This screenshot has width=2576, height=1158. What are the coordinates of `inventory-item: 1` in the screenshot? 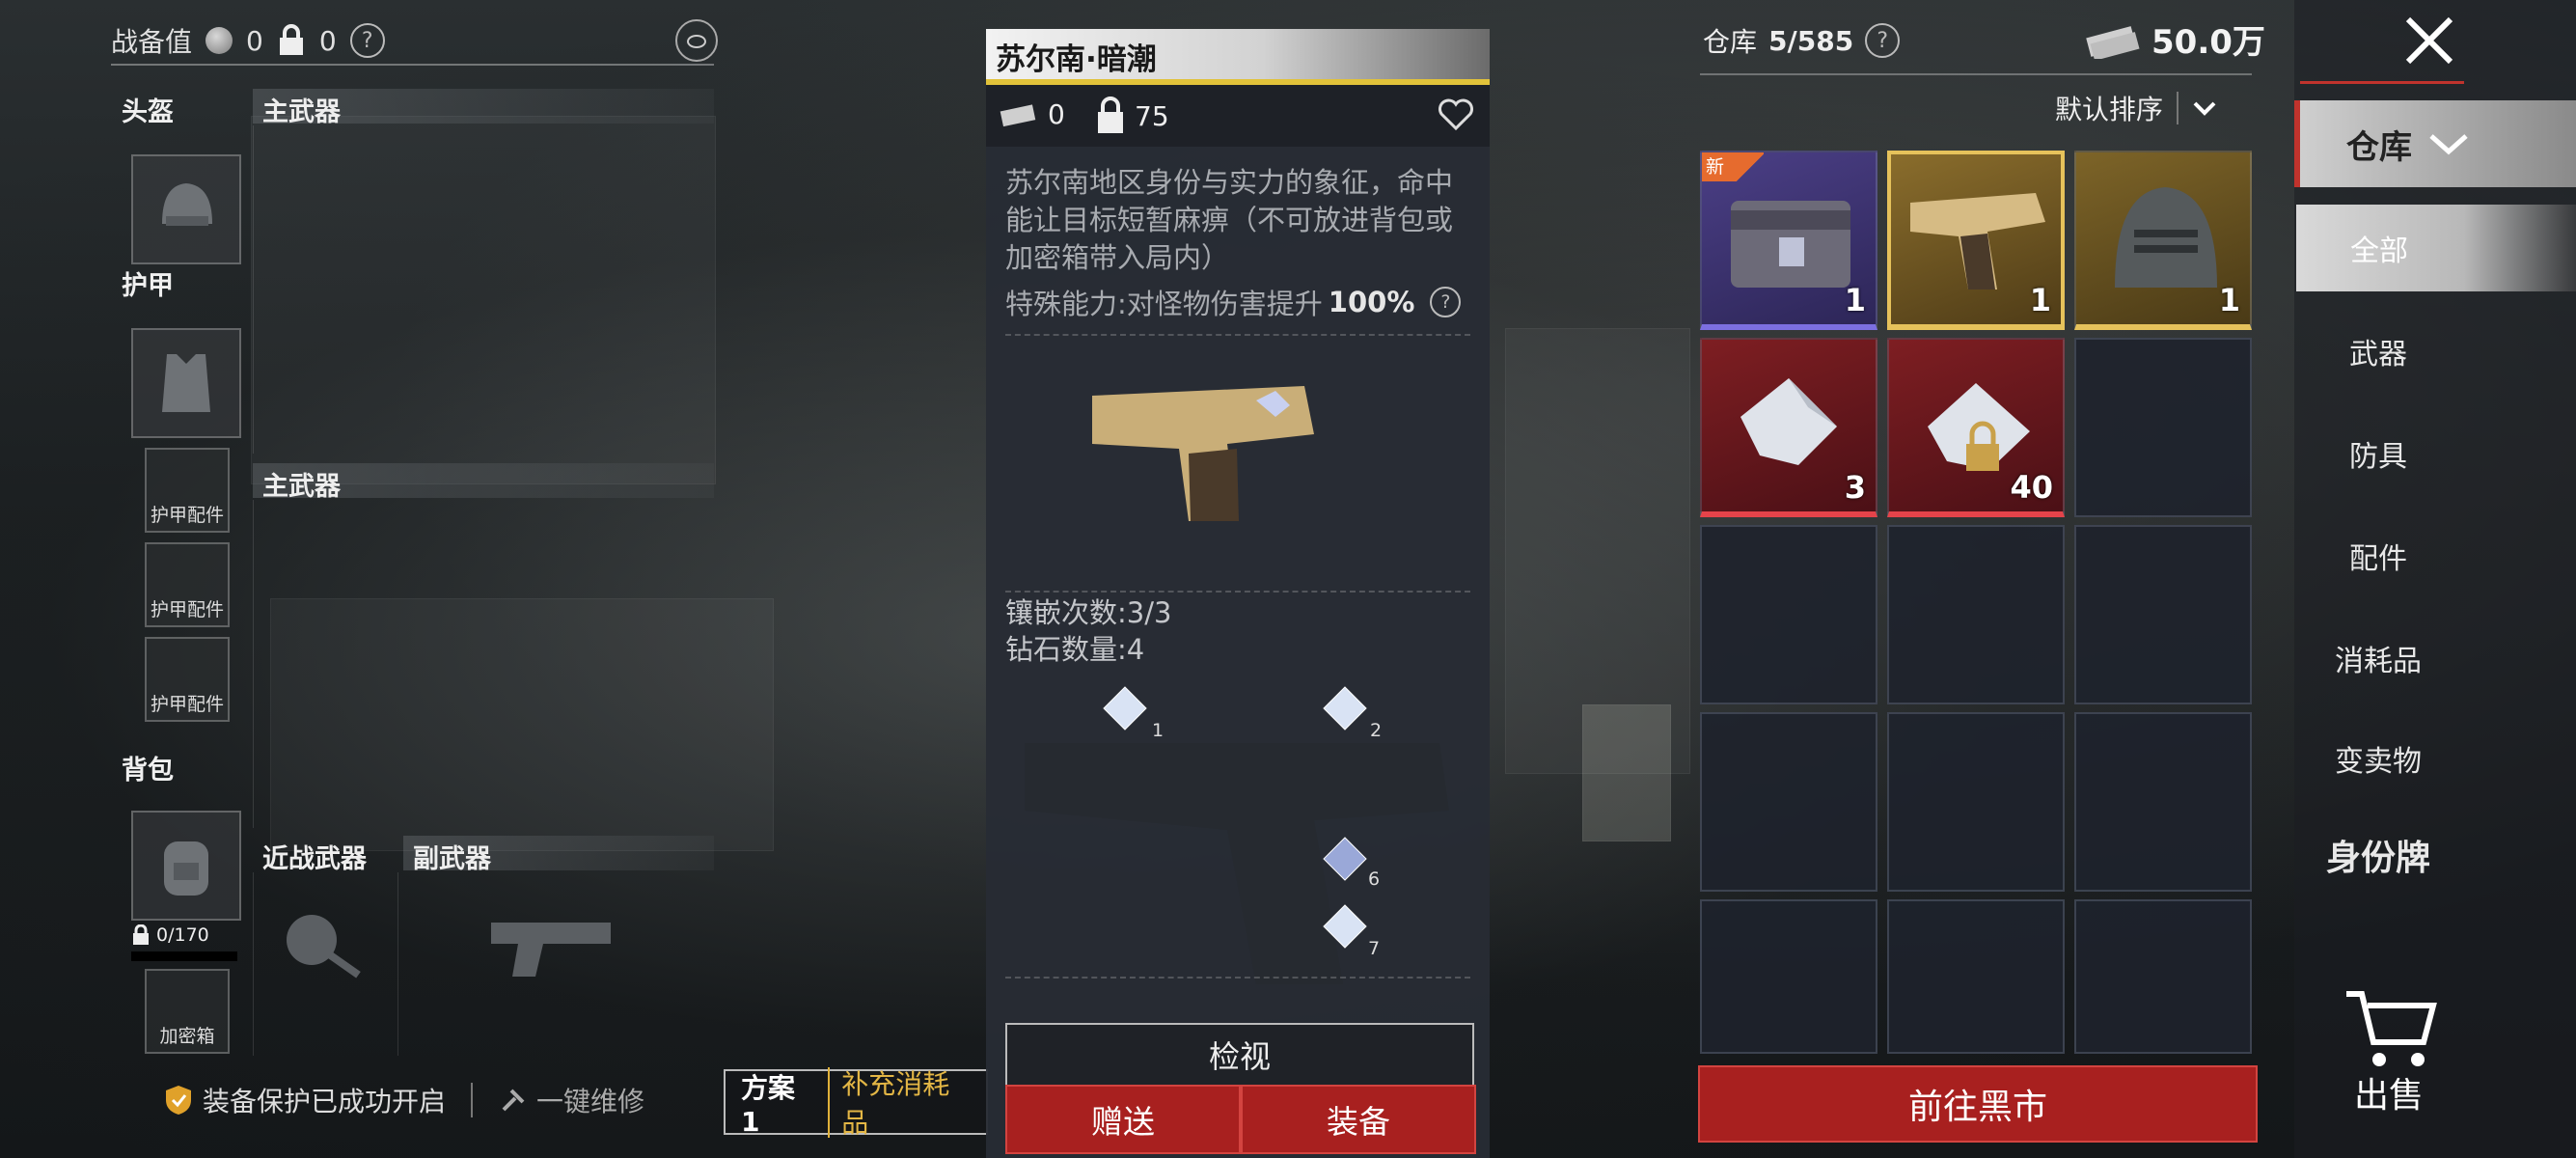 It's located at (2163, 240).